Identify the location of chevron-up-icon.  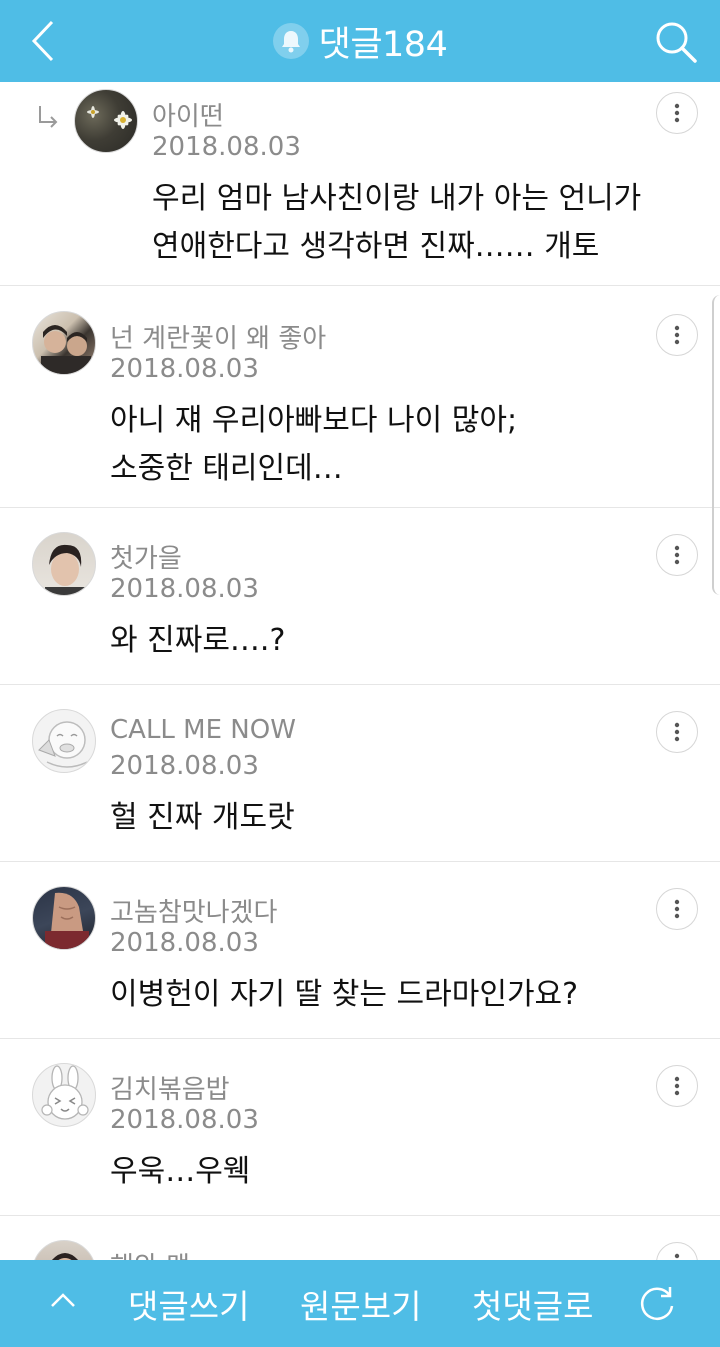
(63, 1301).